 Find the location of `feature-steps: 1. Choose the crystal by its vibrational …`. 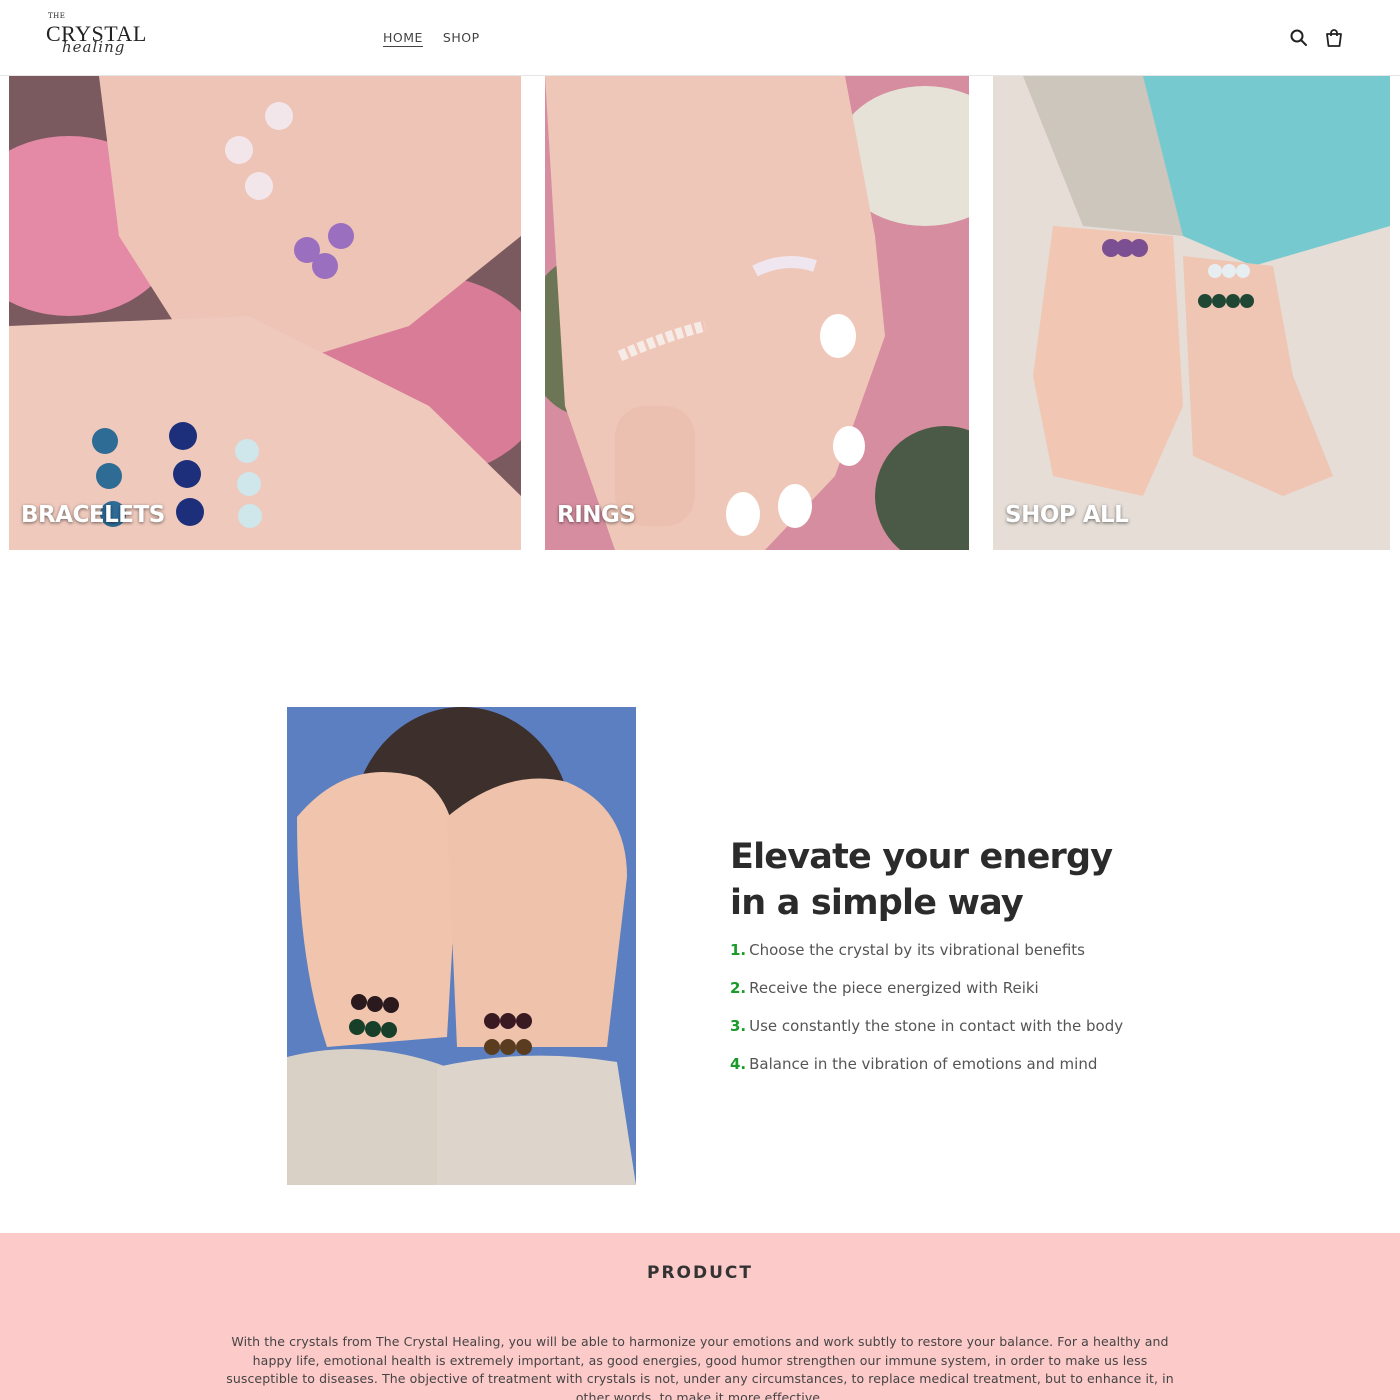

feature-steps: 1. Choose the crystal by its vibrational … is located at coordinates (926, 1014).